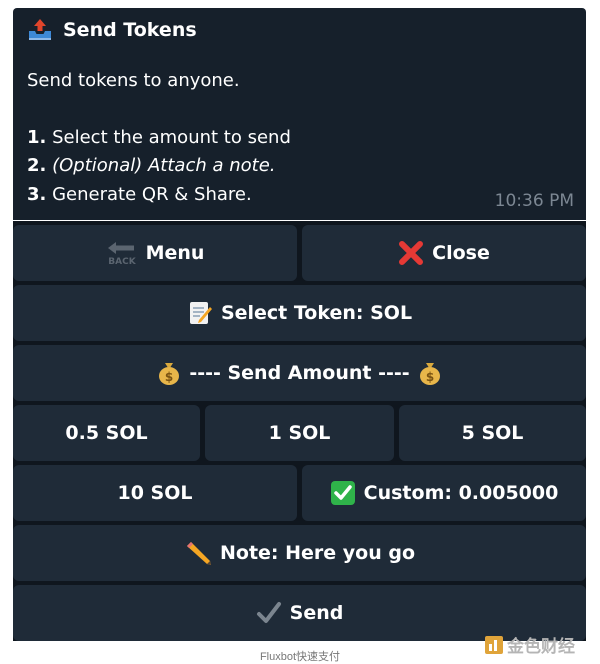 The image size is (600, 664). I want to click on watermark-logo-icon, so click(494, 645).